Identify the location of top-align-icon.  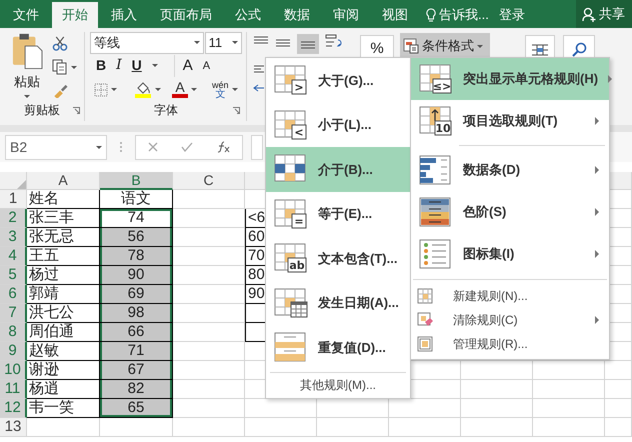
(261, 40).